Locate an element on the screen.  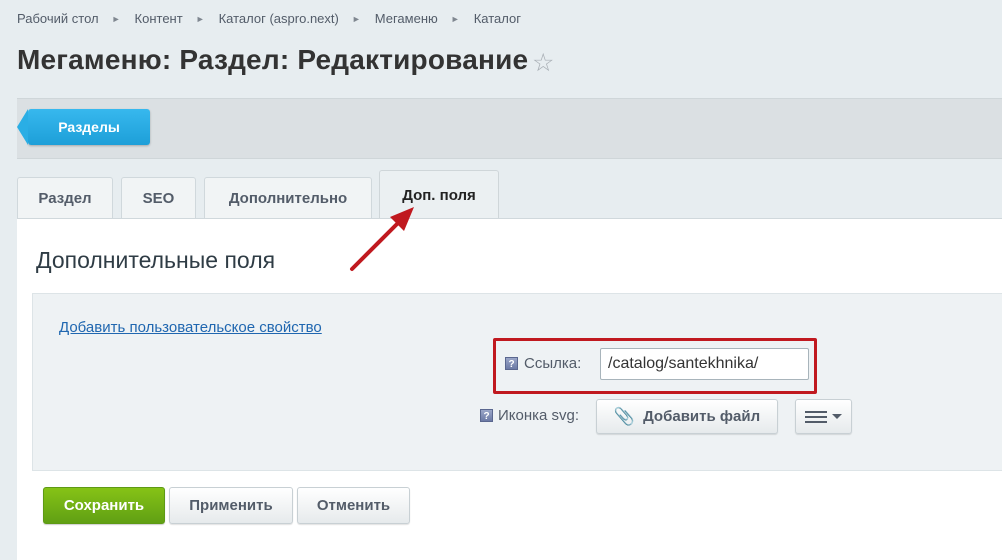
link-field is located at coordinates (704, 364).